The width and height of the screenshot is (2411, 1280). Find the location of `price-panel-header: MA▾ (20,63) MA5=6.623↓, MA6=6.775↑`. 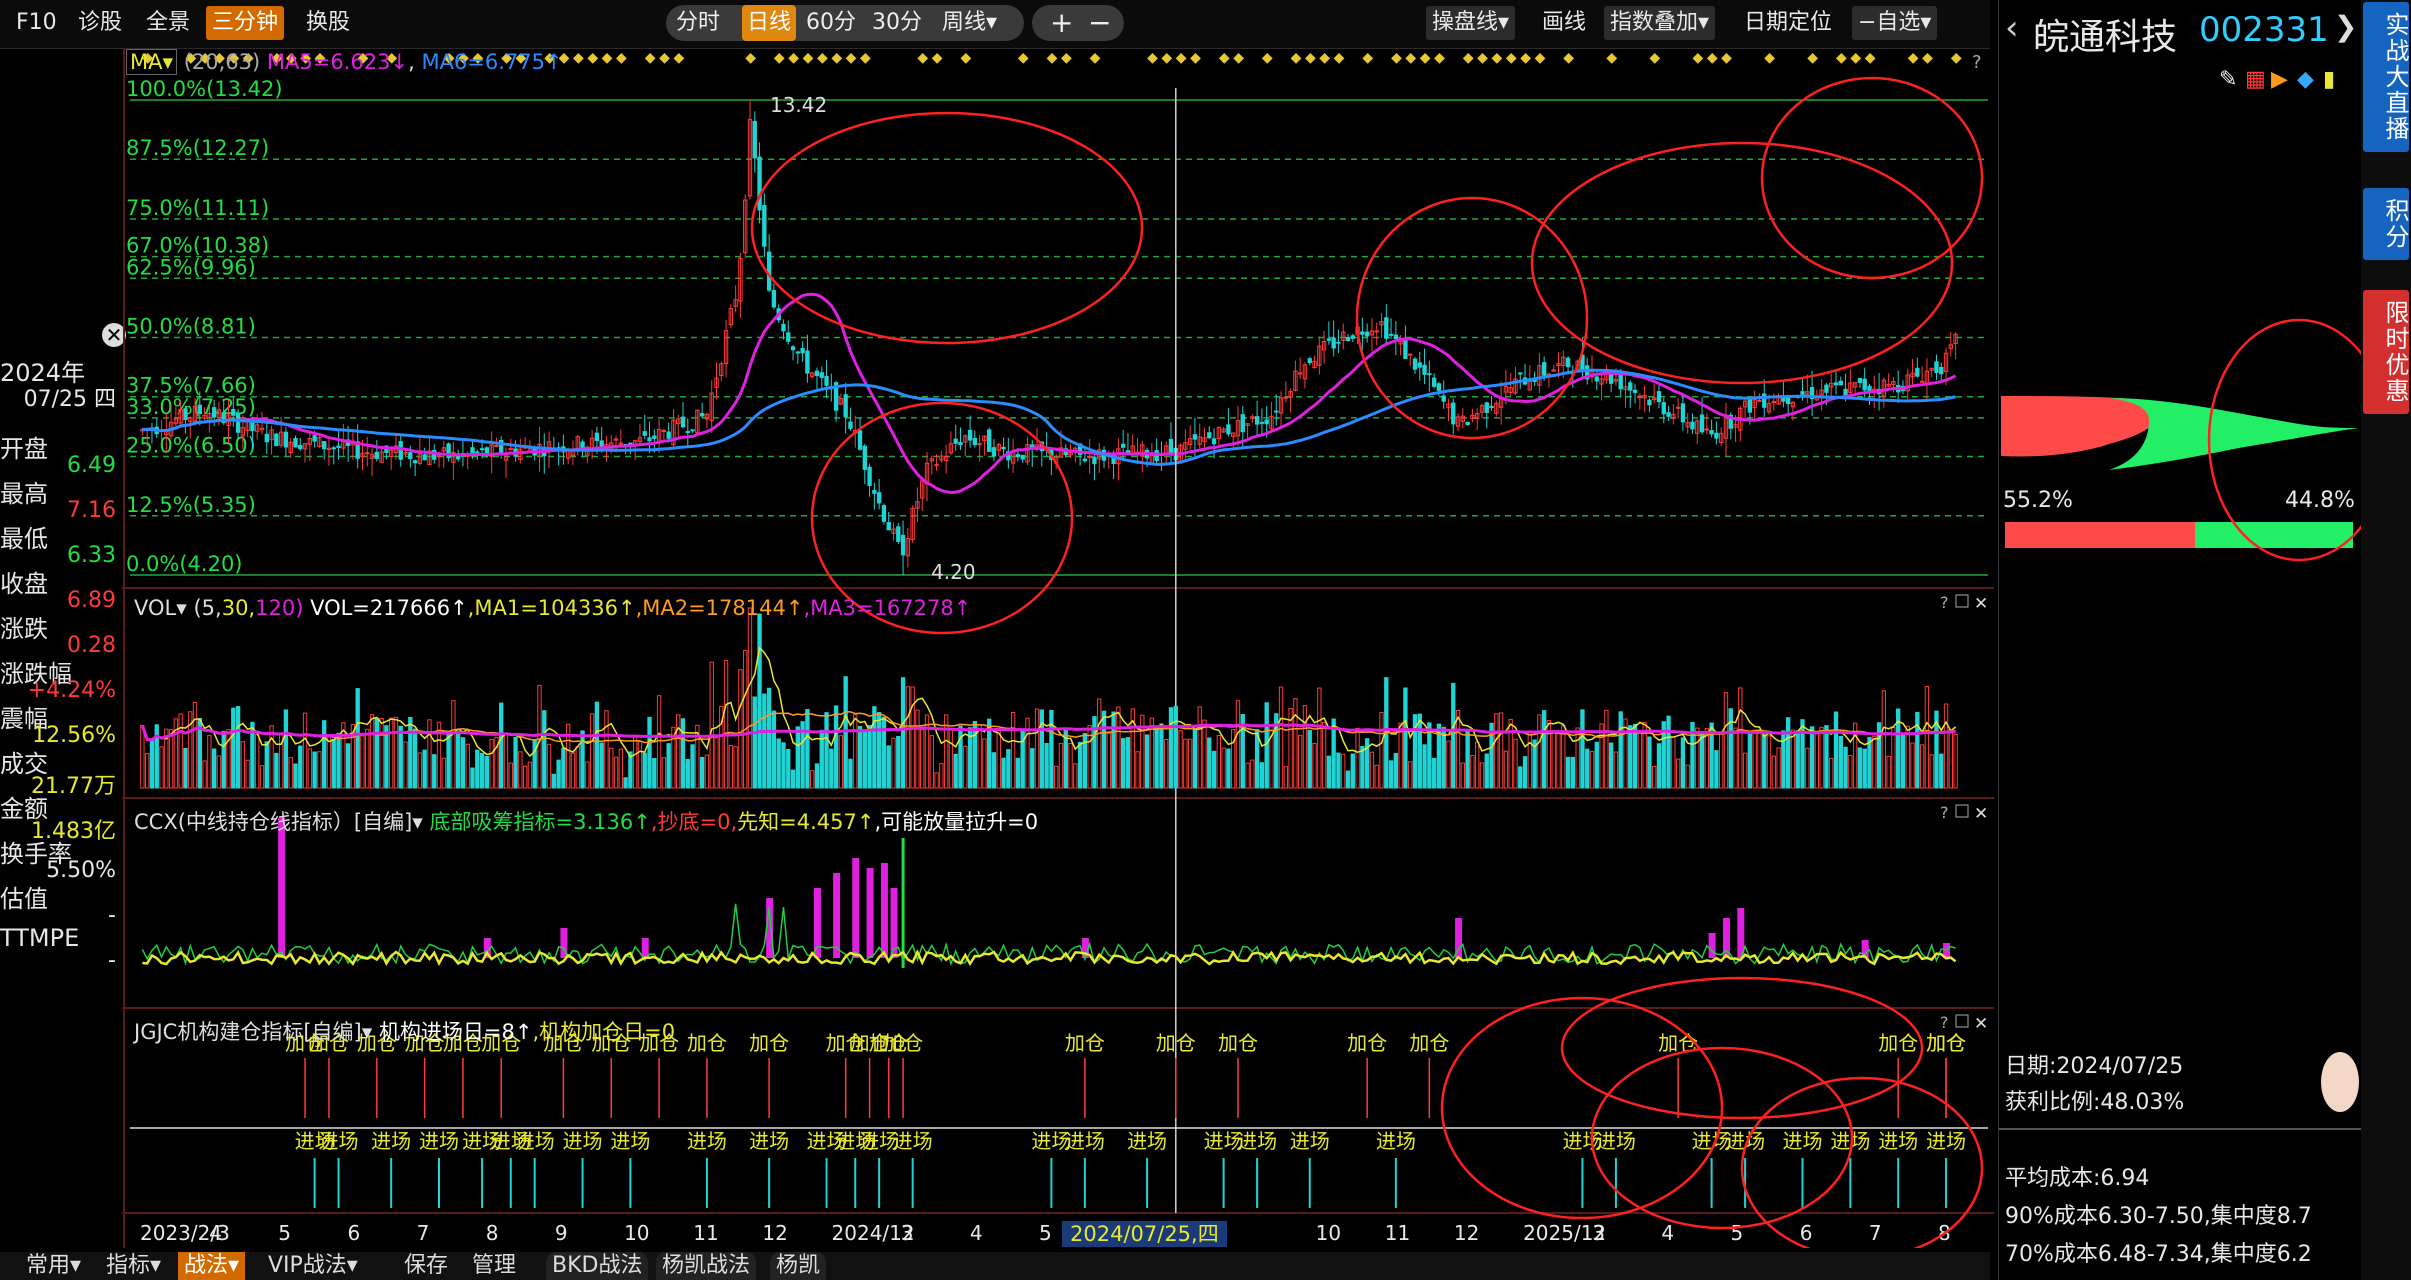

price-panel-header: MA▾ (20,63) MA5=6.623↓, MA6=6.775↑ is located at coordinates (344, 62).